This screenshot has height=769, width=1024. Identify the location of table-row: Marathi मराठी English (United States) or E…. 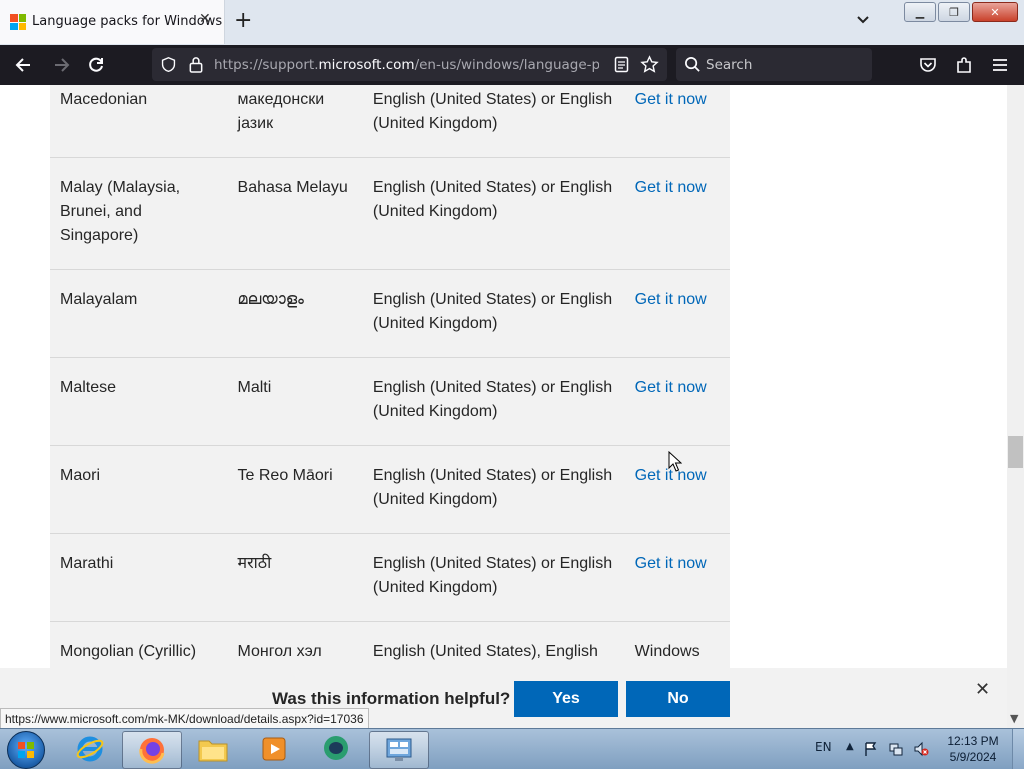
(390, 577).